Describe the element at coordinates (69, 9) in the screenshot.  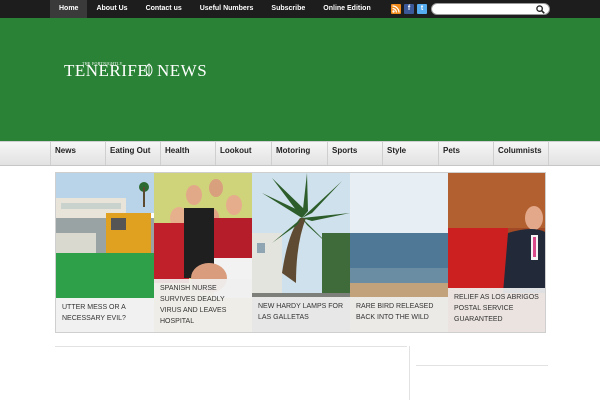
I see `top-nav-home: Home` at that location.